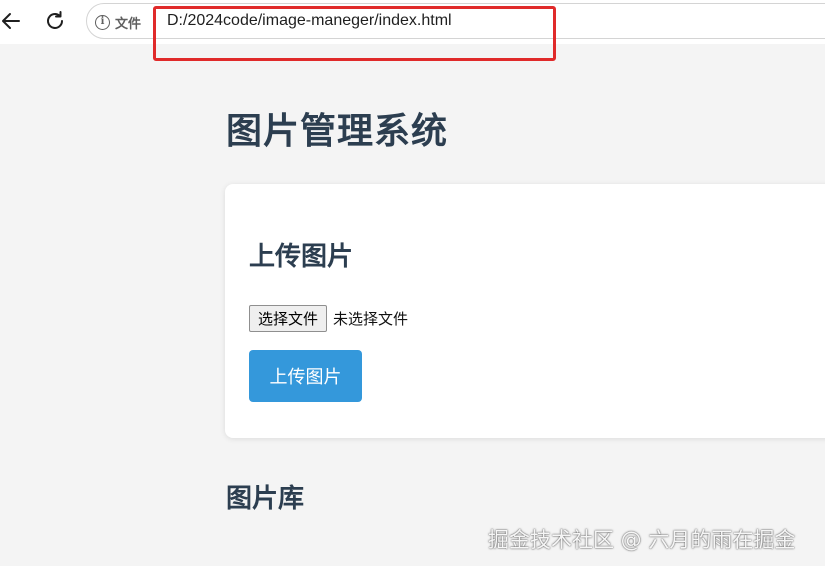 This screenshot has height=566, width=825. I want to click on upload-section-heading: 上传图片, so click(301, 257).